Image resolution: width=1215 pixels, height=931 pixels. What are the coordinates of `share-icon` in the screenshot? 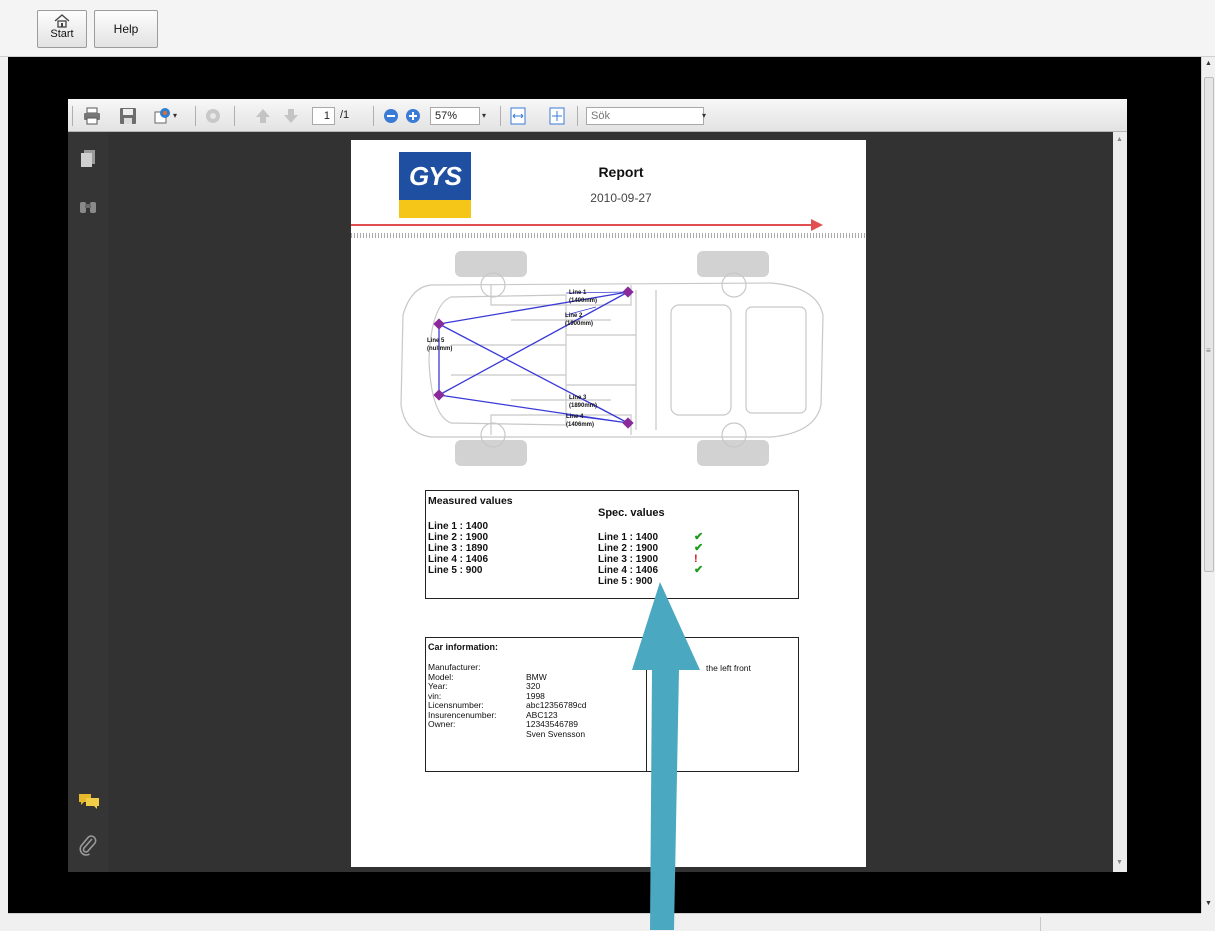 It's located at (162, 116).